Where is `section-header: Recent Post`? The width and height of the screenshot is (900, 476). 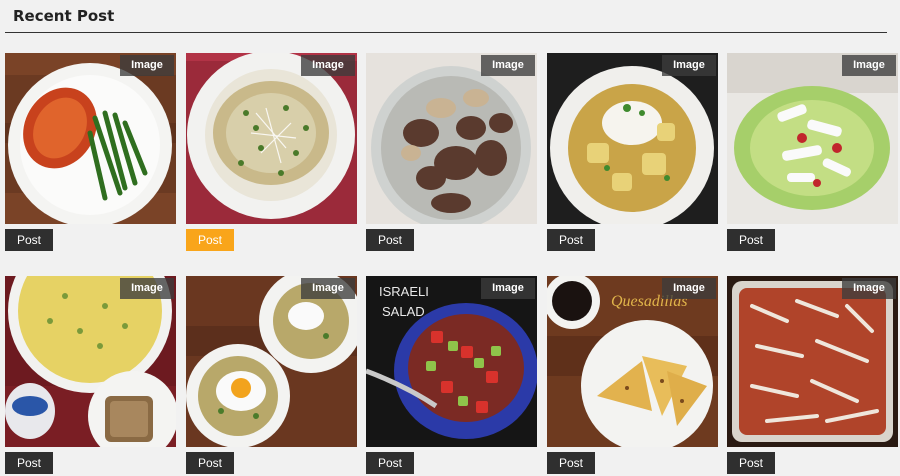 section-header: Recent Post is located at coordinates (446, 16).